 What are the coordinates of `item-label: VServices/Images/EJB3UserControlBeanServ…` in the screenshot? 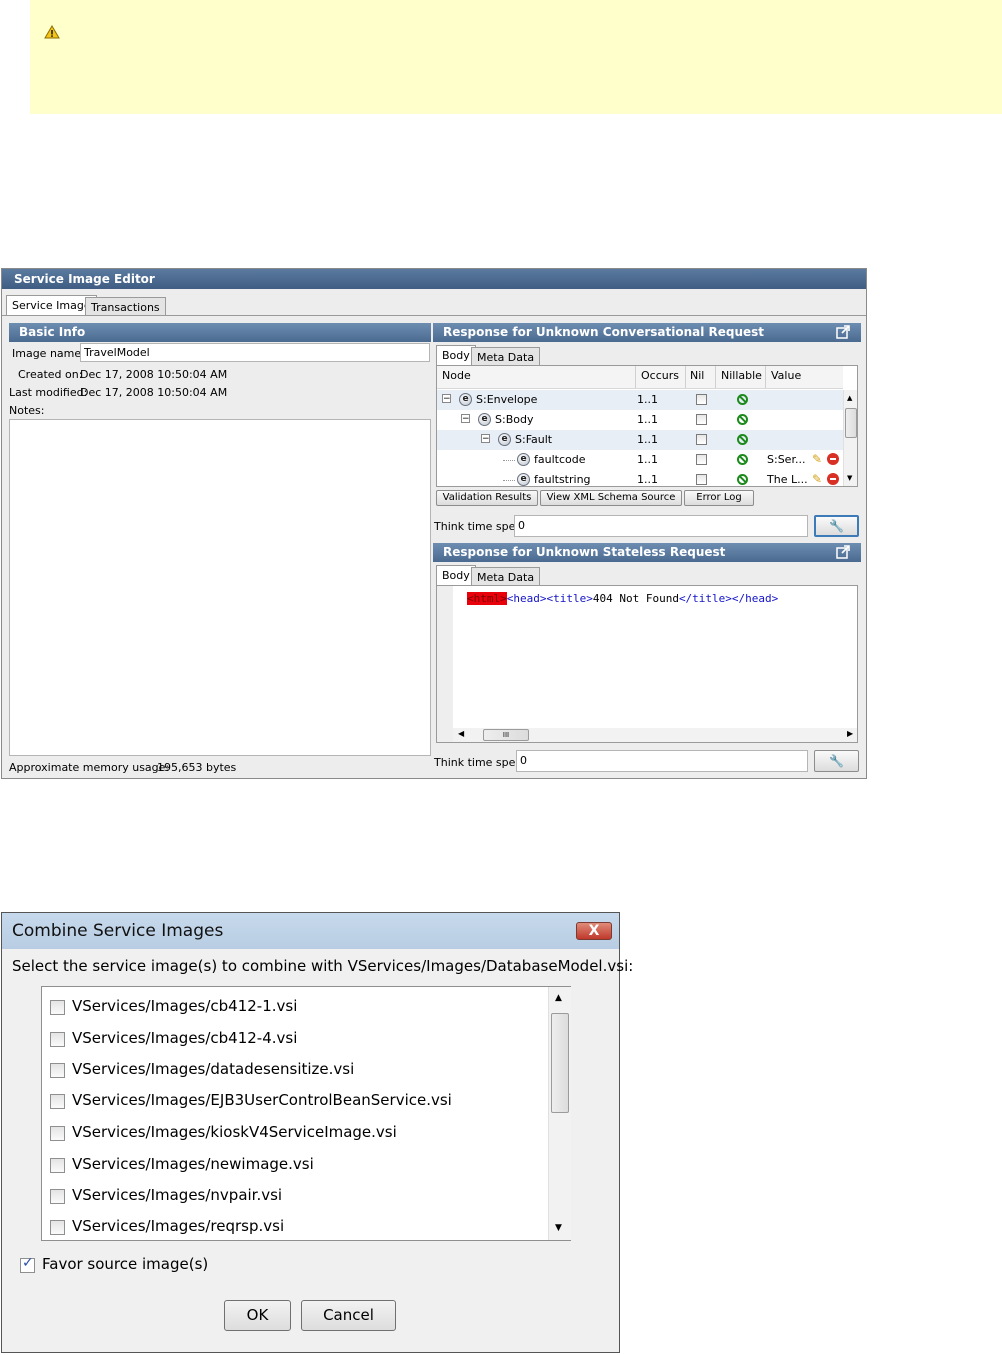 It's located at (262, 1100).